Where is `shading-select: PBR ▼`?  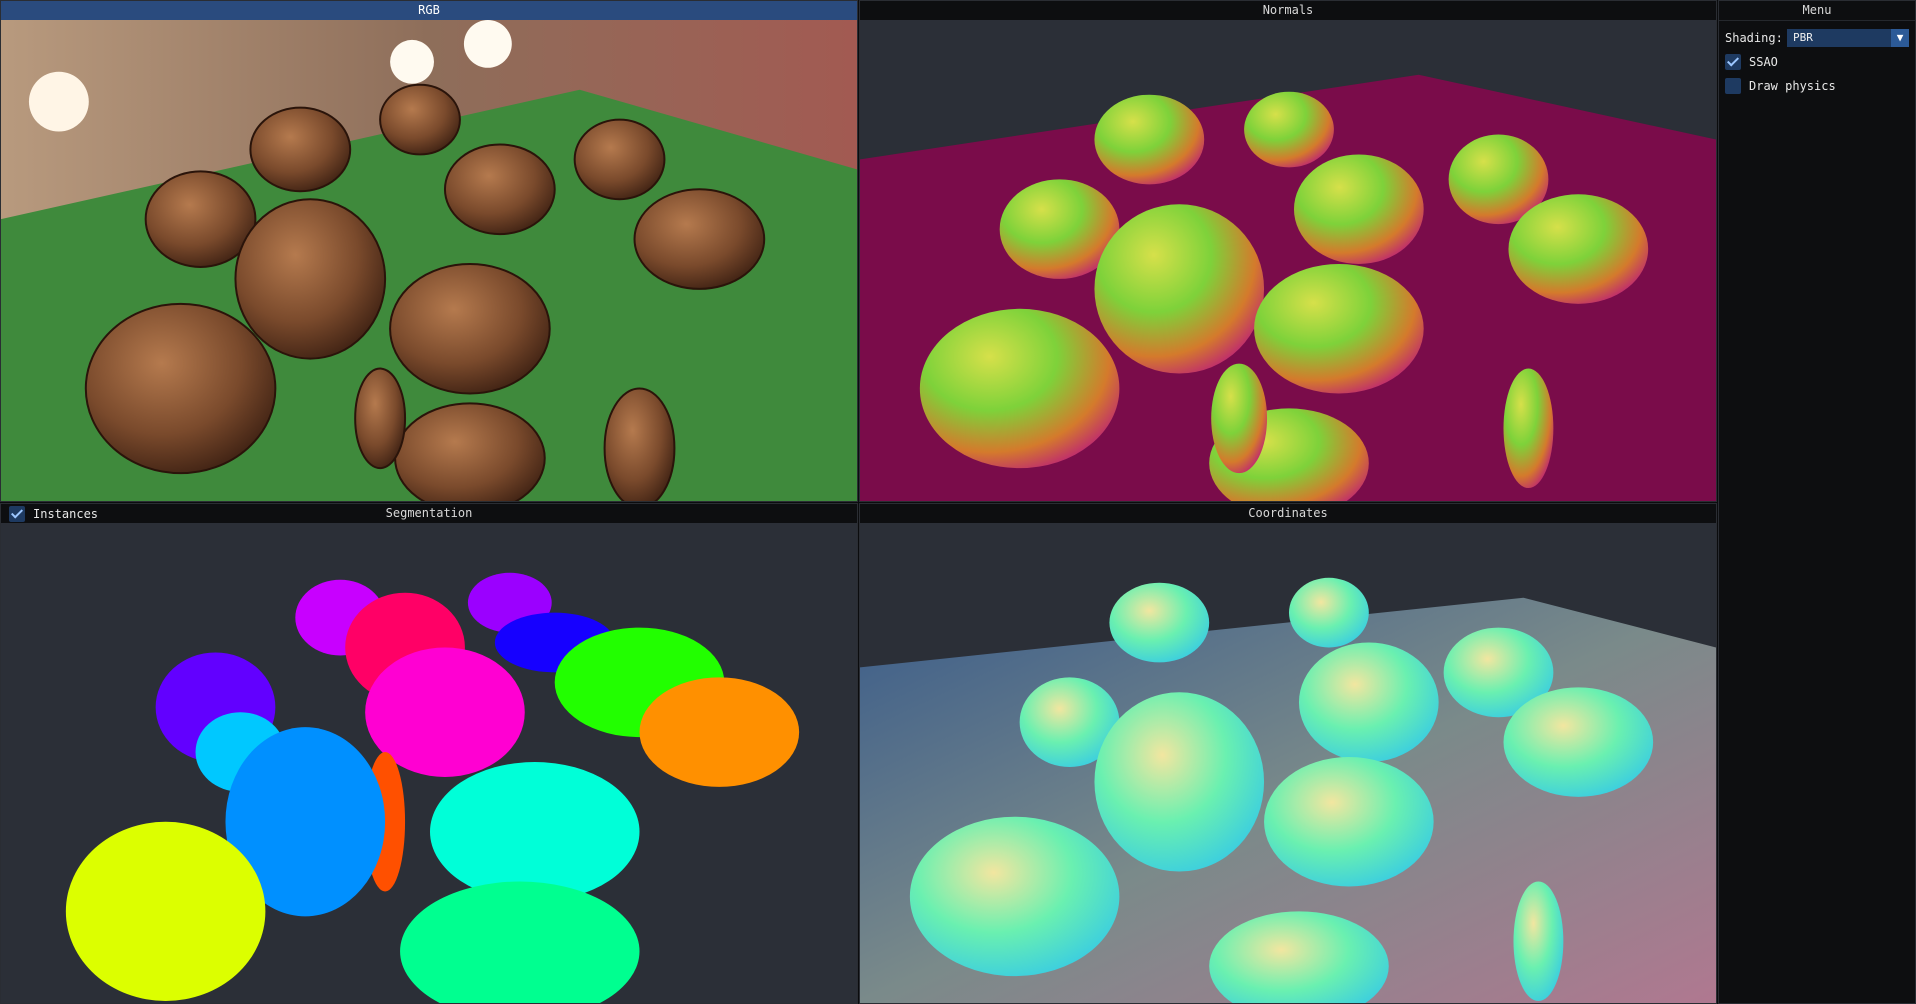 shading-select: PBR ▼ is located at coordinates (1848, 38).